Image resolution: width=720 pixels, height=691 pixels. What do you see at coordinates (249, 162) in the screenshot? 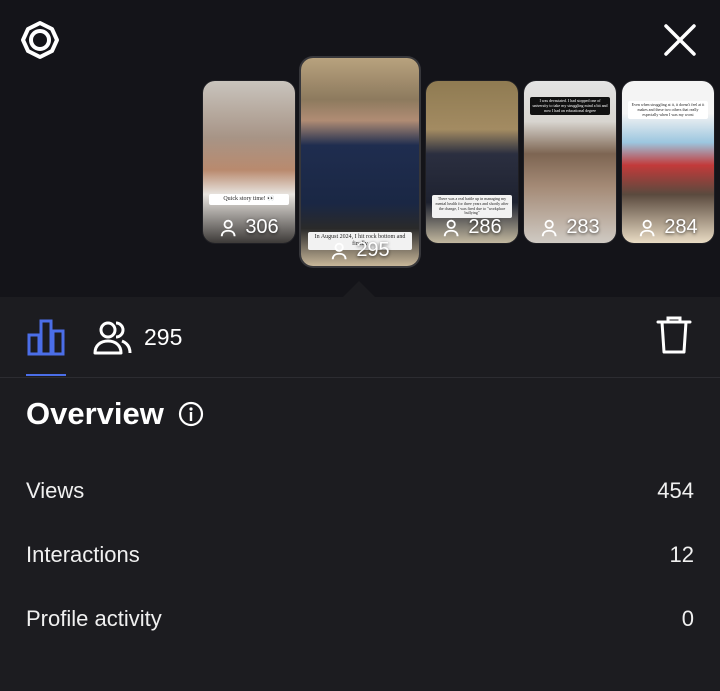
I see `story-thumbnail-1: Quick story time! 👀 306` at bounding box center [249, 162].